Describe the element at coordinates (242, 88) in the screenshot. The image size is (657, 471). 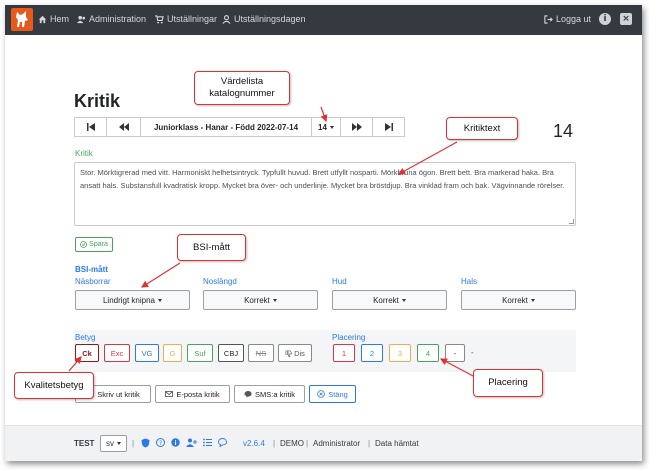
I see `annotation-catalog: Värdelista katalognummer` at that location.